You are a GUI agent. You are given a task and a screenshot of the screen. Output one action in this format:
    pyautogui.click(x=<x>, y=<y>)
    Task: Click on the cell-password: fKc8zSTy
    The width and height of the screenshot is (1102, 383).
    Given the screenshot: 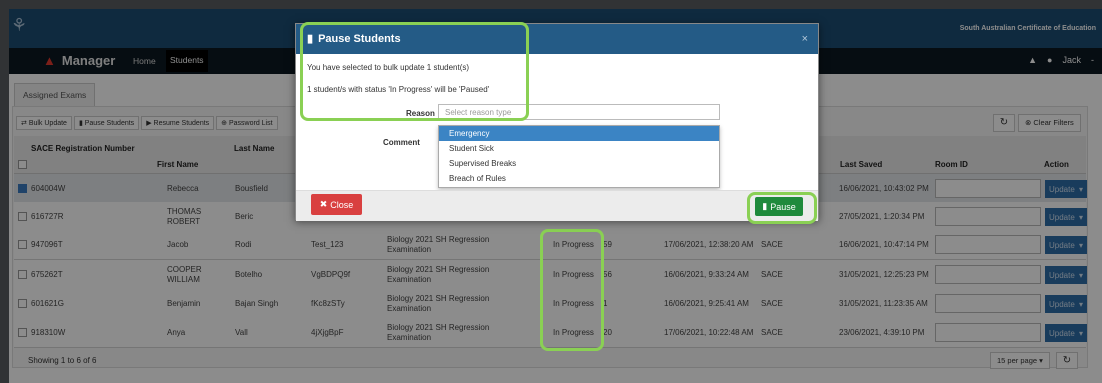 What is the action you would take?
    pyautogui.click(x=328, y=303)
    